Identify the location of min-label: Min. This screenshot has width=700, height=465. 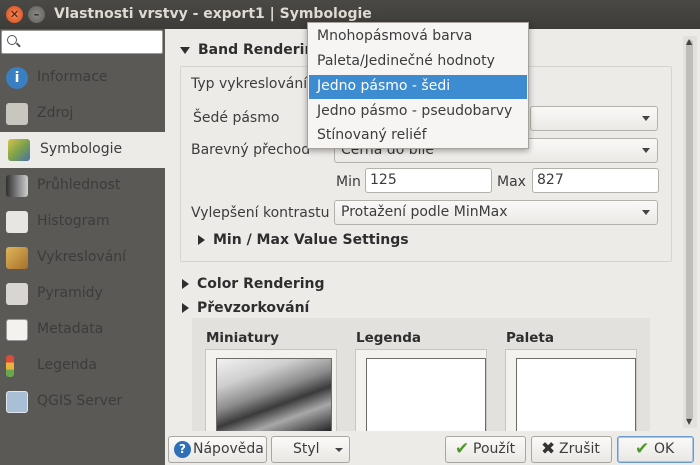
(348, 182).